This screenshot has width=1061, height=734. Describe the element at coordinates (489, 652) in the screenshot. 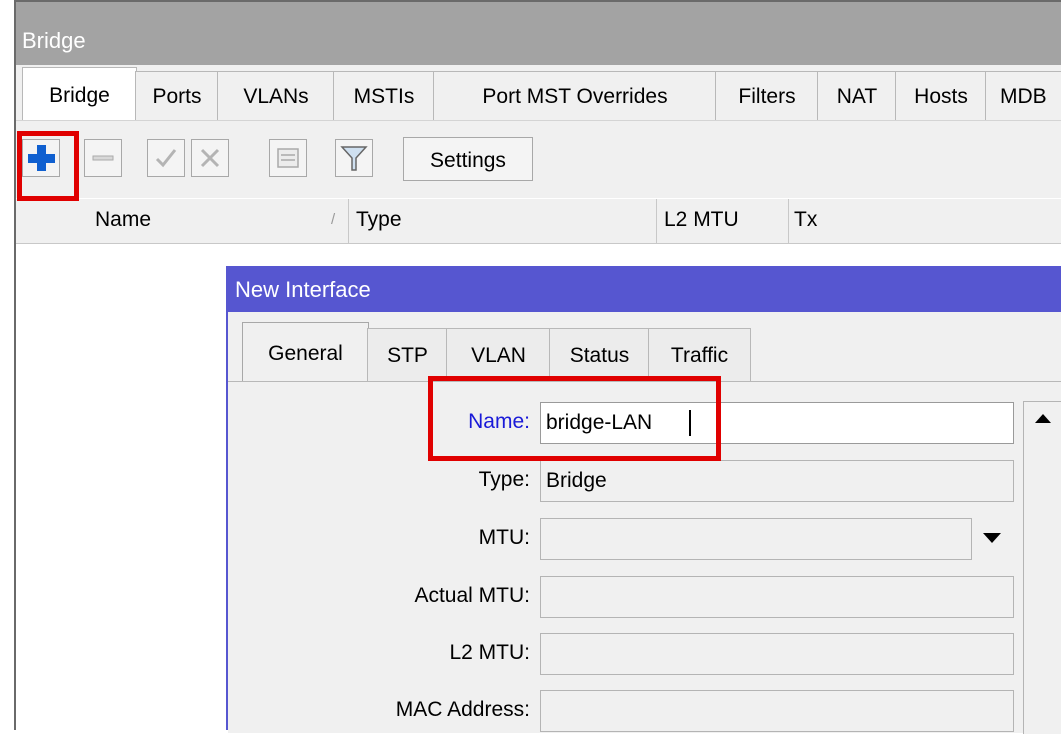

I see `l2-mtu-label: L2 MTU:` at that location.